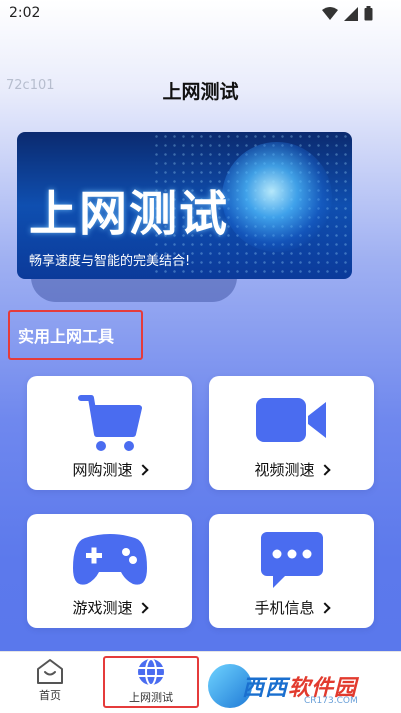 Image resolution: width=401 pixels, height=713 pixels. I want to click on video-camera-icon, so click(290, 420).